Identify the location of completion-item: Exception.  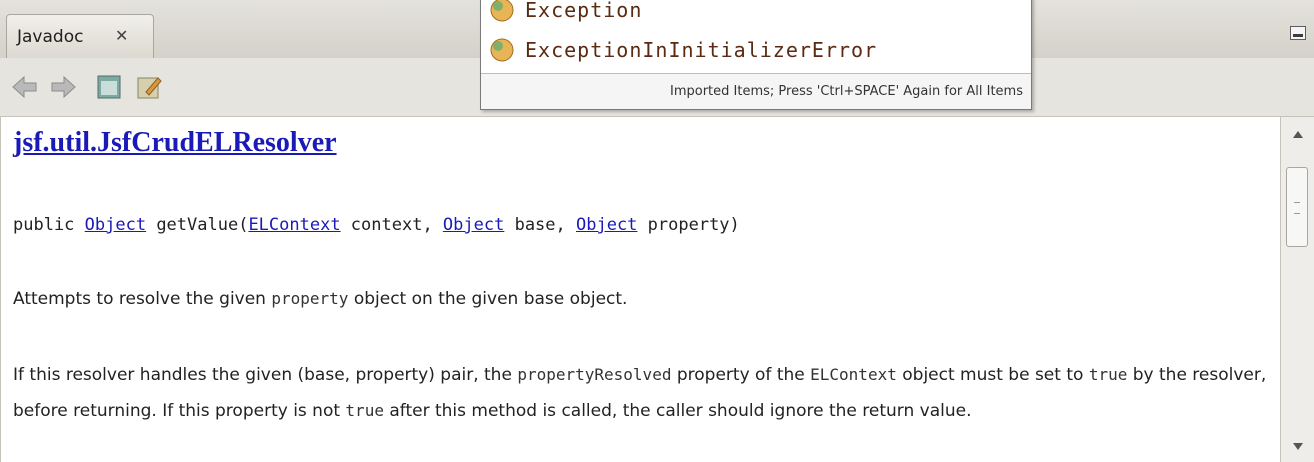
(756, 15).